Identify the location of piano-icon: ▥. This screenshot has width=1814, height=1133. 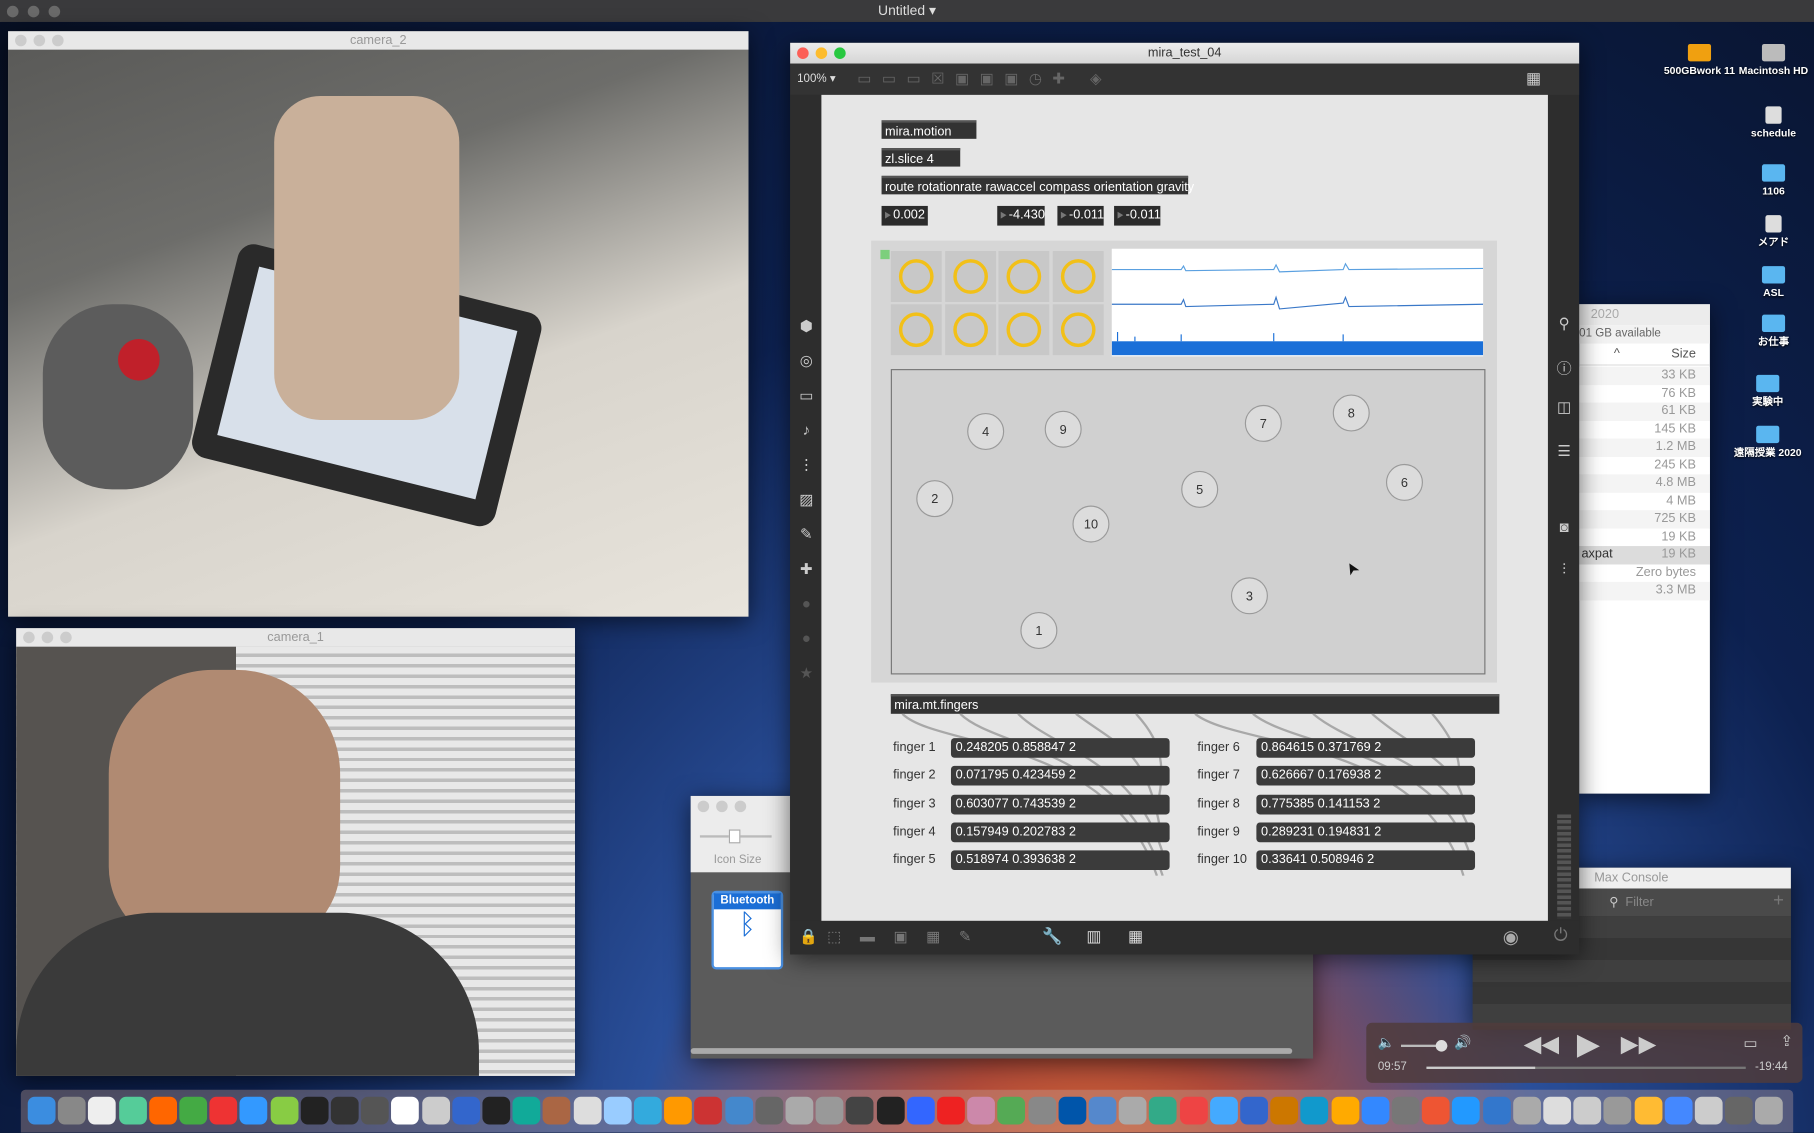
(1093, 937).